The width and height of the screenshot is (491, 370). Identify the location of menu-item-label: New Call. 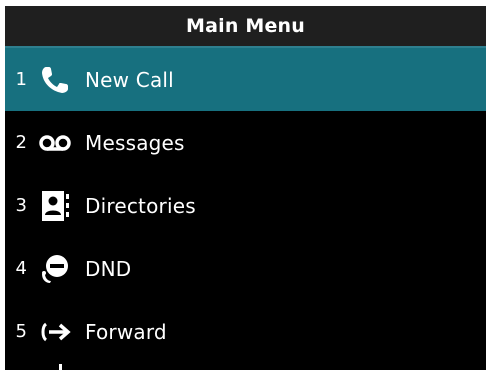
(129, 79).